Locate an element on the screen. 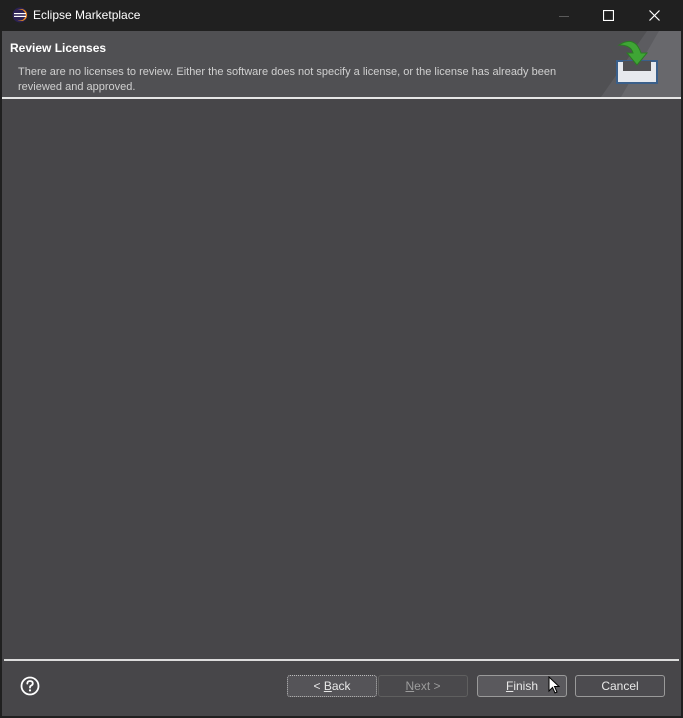 The width and height of the screenshot is (683, 718). close-button is located at coordinates (654, 15).